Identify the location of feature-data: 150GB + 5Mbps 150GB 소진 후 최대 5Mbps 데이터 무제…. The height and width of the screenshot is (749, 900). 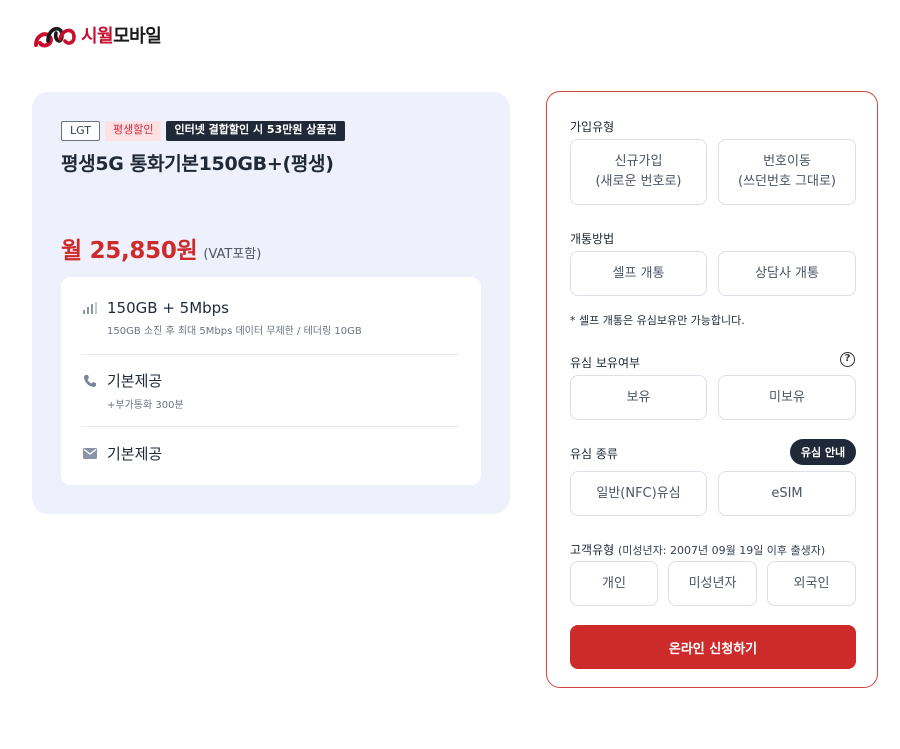
(270, 318).